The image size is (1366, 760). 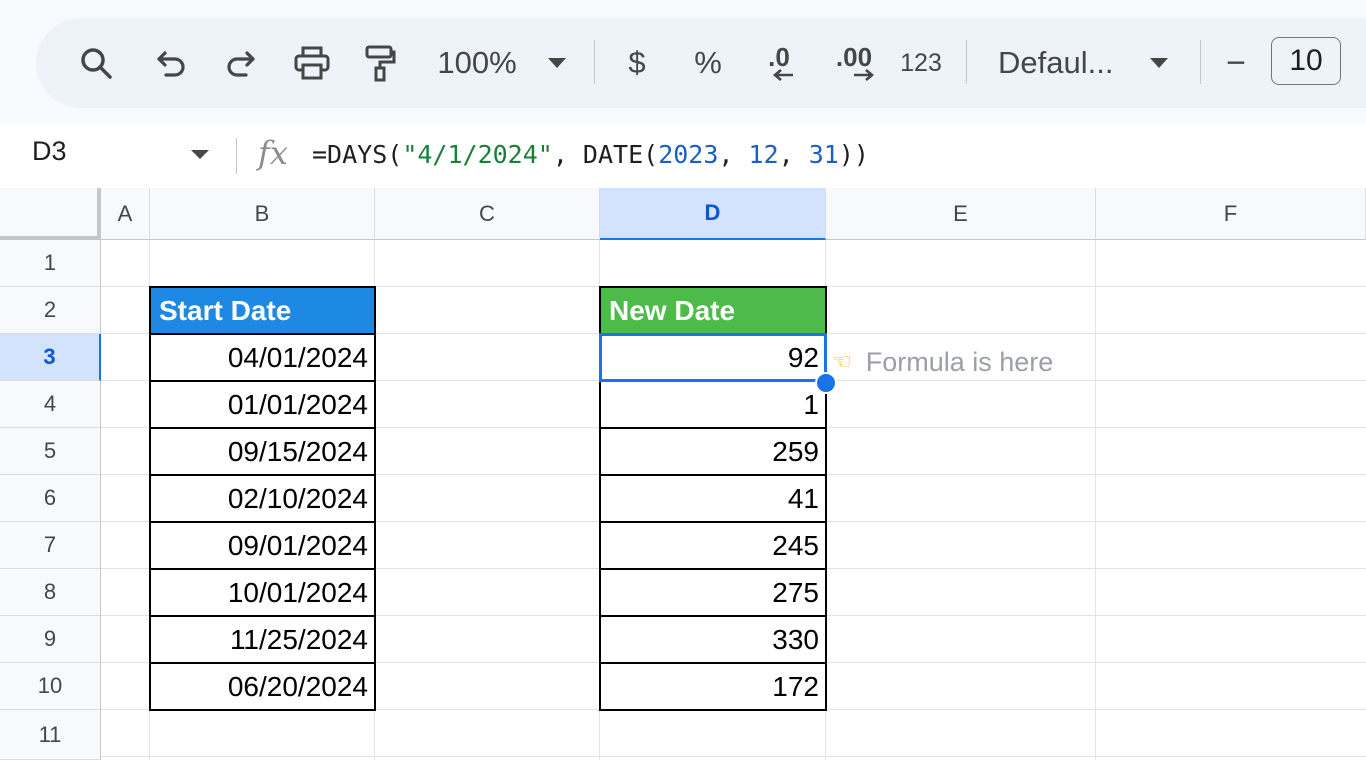 I want to click on start-date-cell: 02/10/2024, so click(x=262, y=498).